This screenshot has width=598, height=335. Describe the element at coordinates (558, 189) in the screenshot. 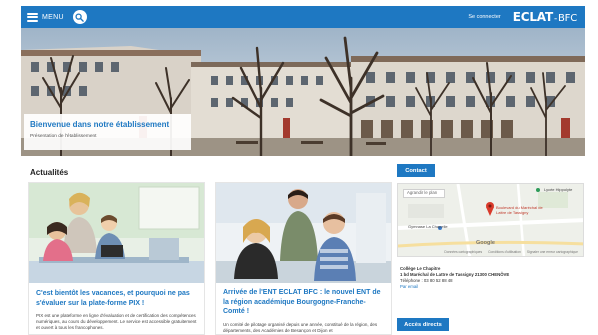

I see `map-poi-label: Lycée Hippolyte` at that location.